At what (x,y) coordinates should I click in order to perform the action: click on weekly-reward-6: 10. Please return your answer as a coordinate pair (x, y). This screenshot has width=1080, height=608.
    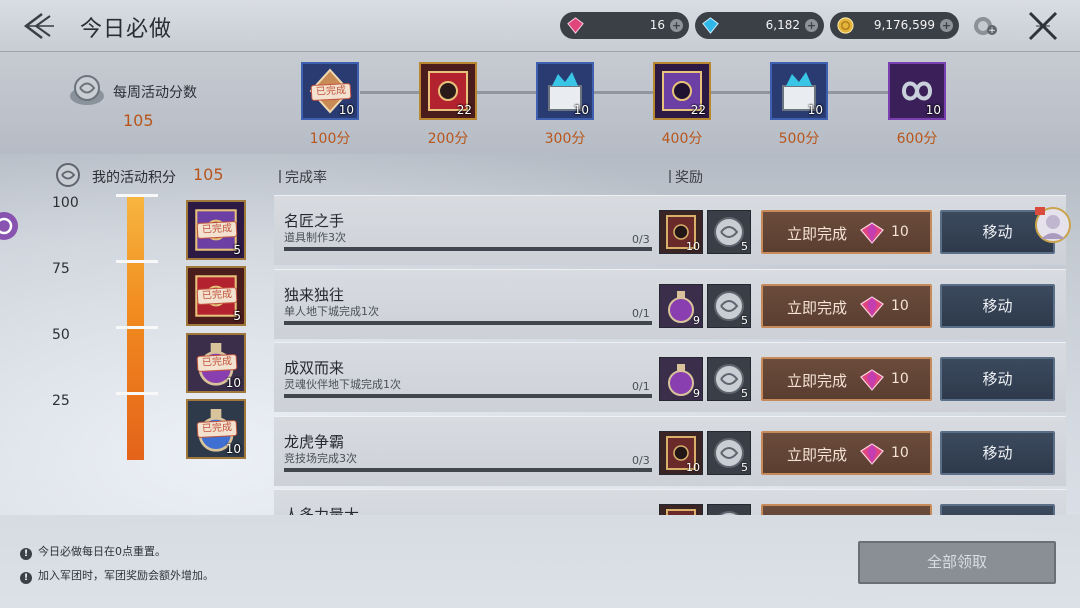
    Looking at the image, I should click on (917, 91).